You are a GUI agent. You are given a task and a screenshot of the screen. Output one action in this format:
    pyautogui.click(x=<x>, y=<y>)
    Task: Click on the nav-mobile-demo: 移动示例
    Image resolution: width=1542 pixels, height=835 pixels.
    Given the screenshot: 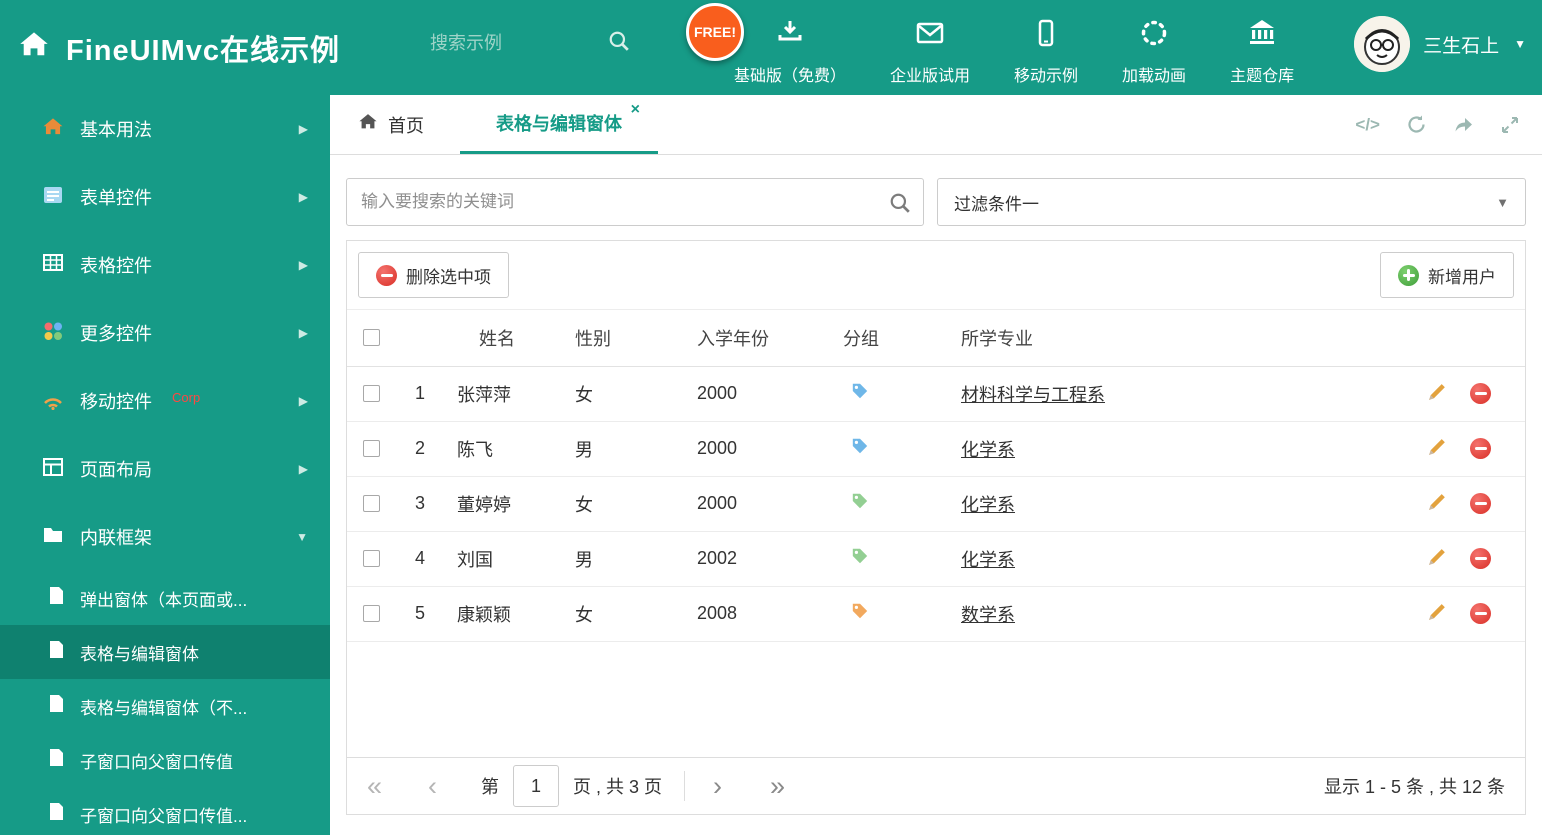 What is the action you would take?
    pyautogui.click(x=1046, y=52)
    